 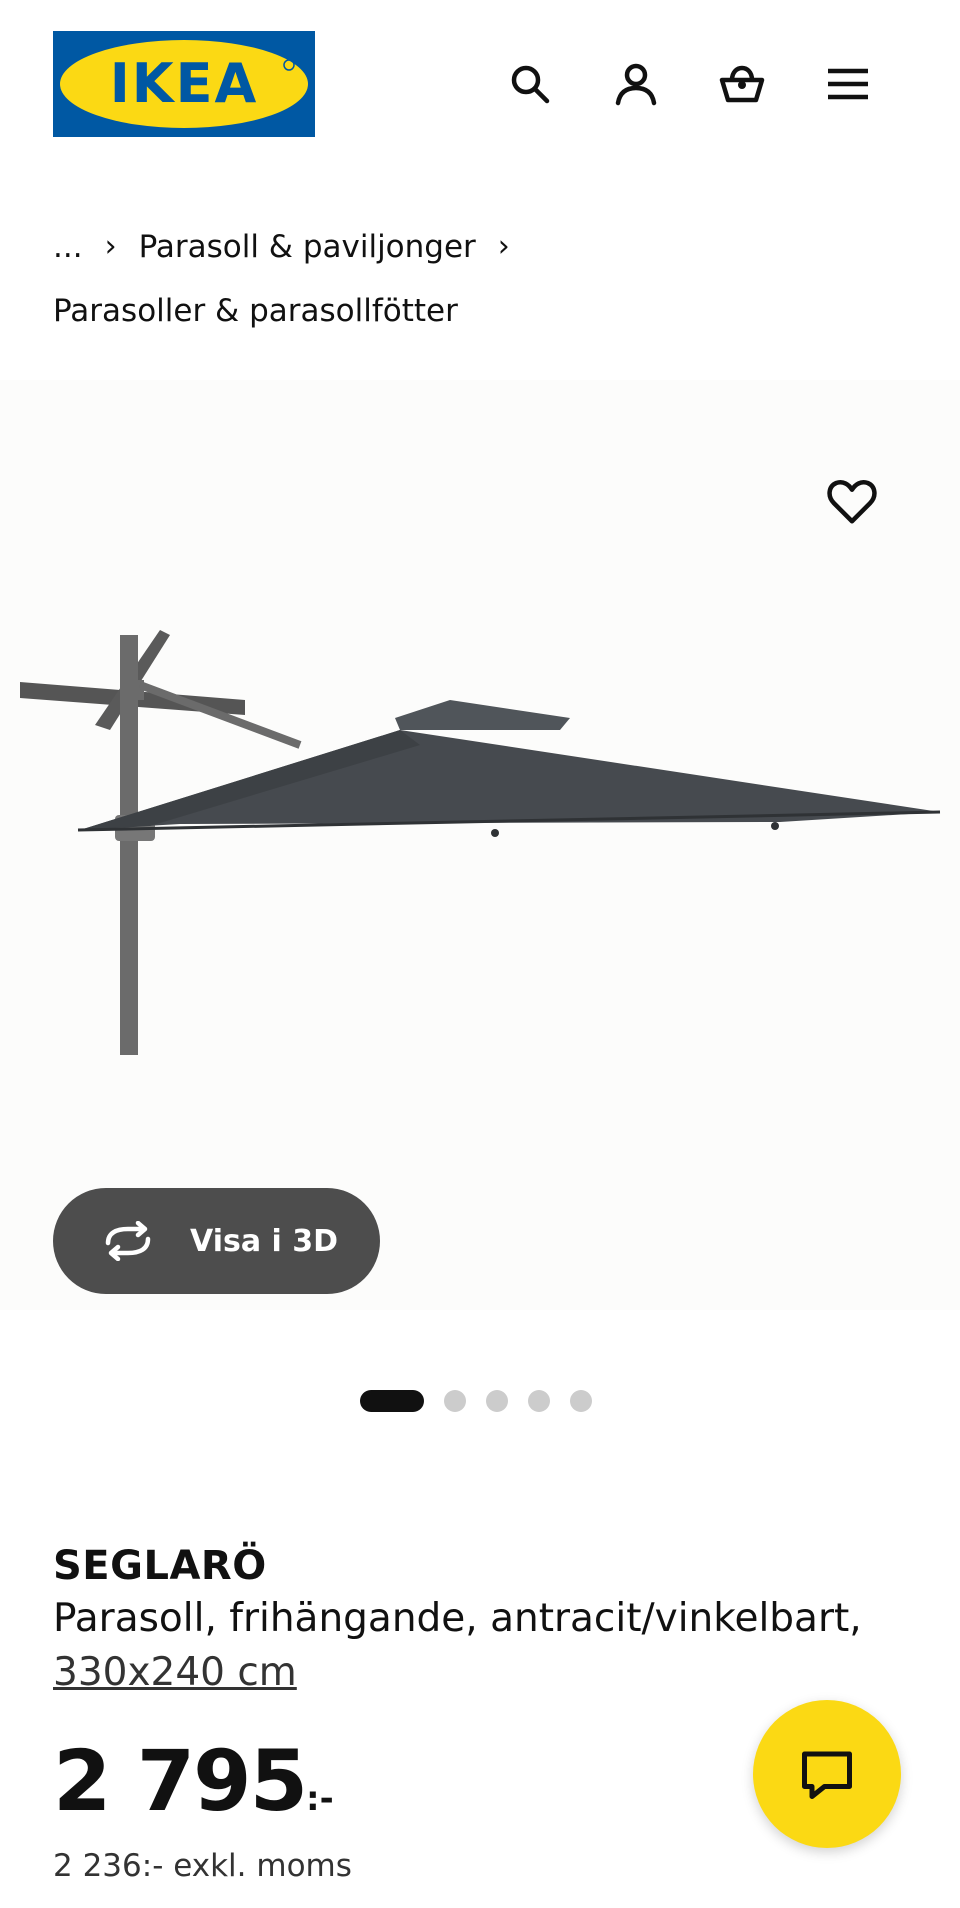 I want to click on favorite-button, so click(x=852, y=501).